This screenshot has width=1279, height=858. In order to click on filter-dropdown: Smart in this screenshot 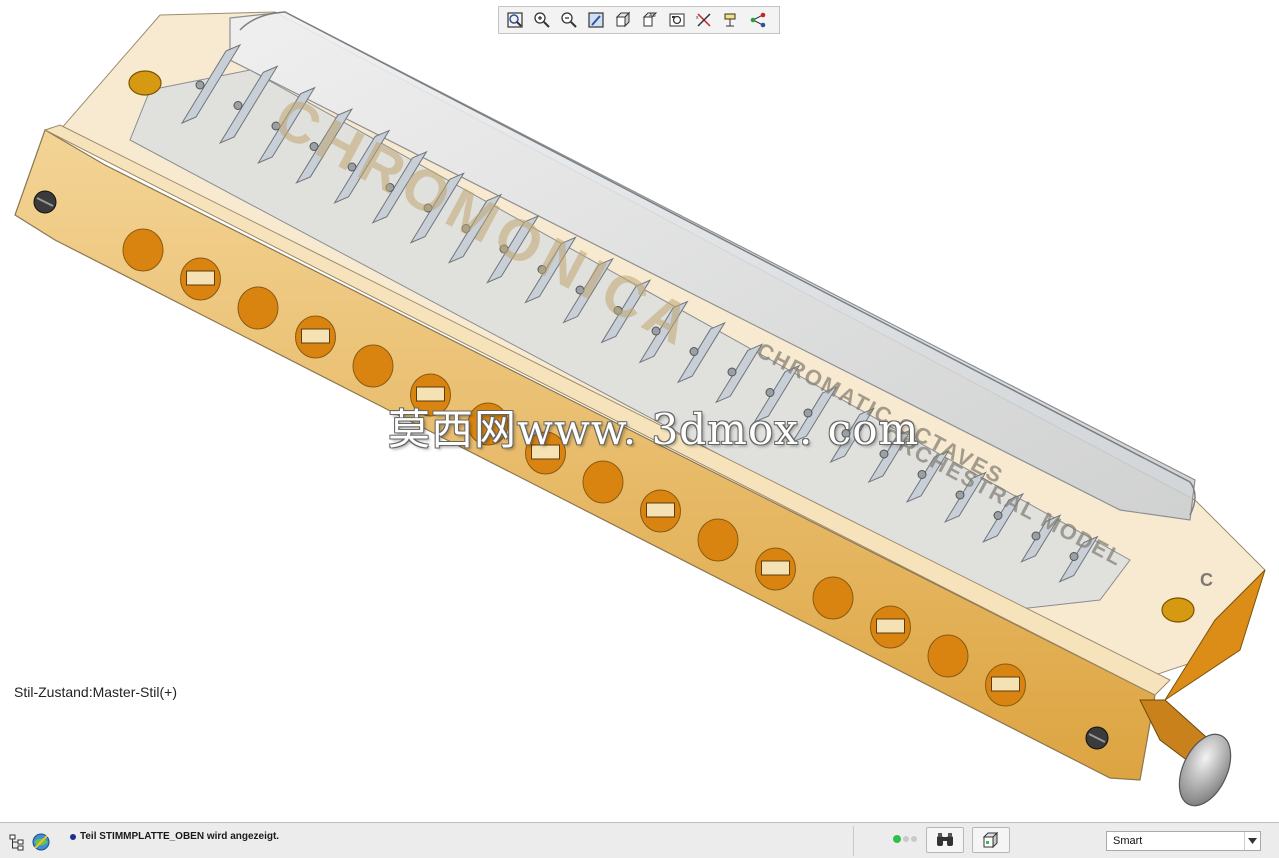, I will do `click(1183, 841)`.